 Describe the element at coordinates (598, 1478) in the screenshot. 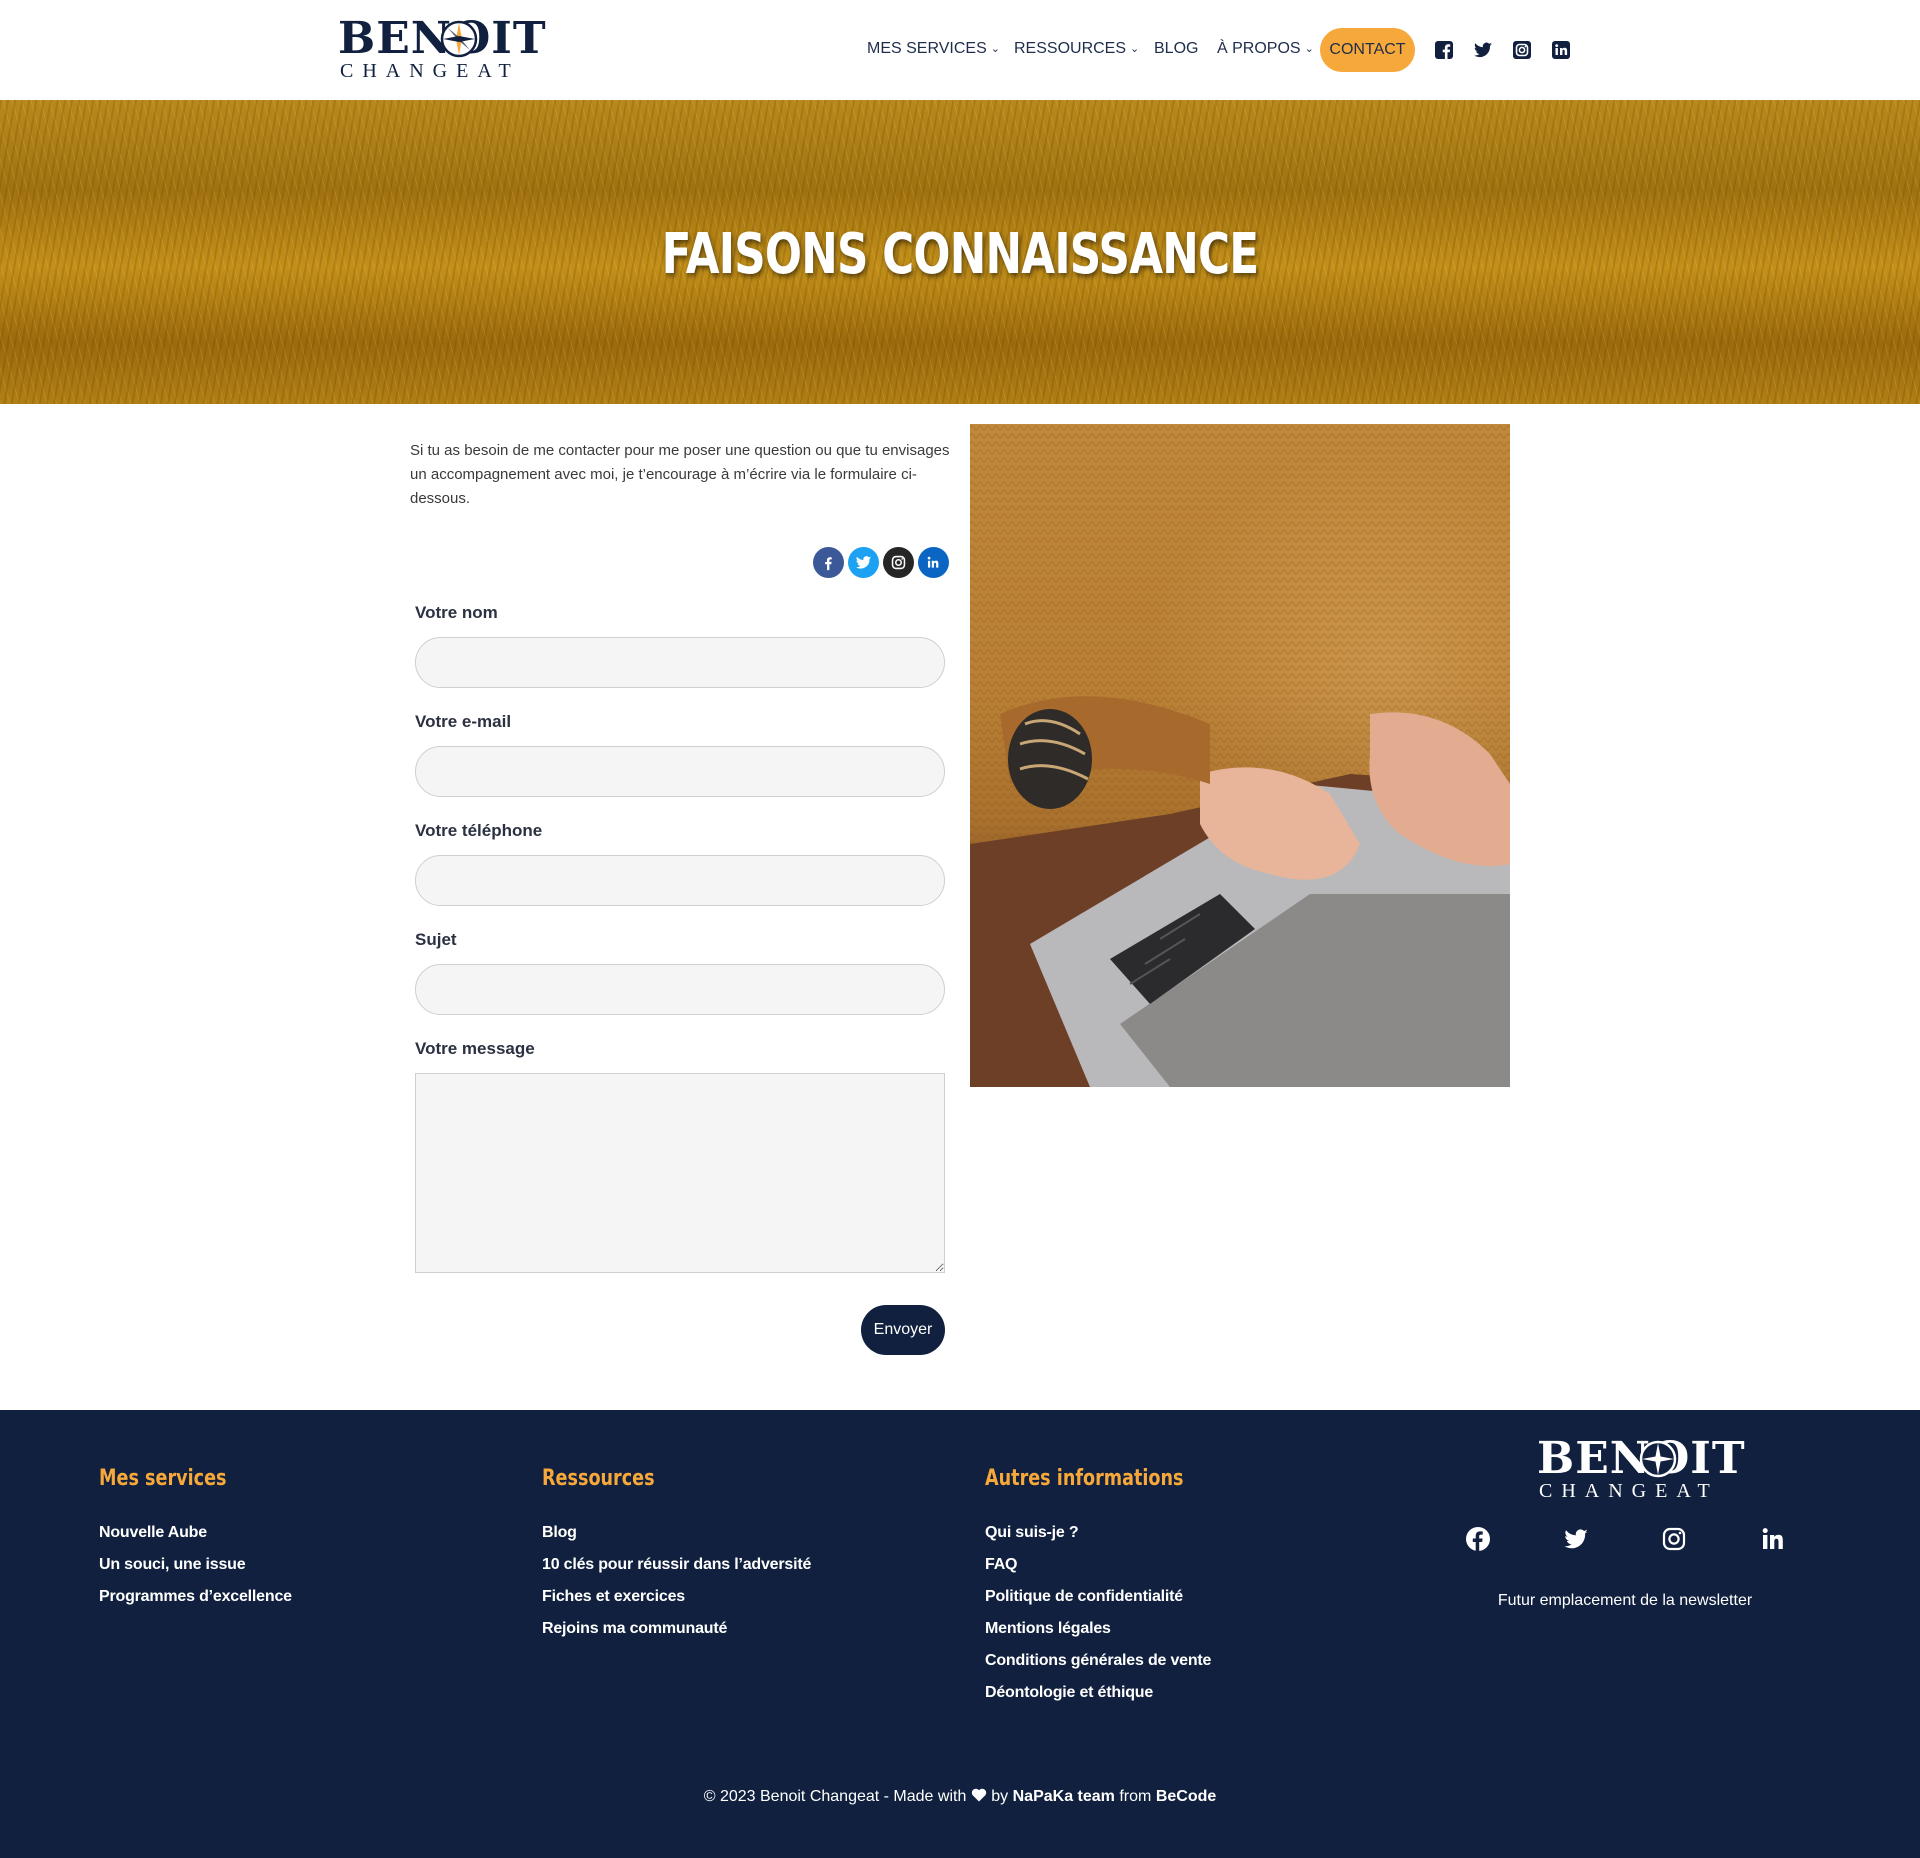

I see `footer-title-ressources: Ressources` at that location.